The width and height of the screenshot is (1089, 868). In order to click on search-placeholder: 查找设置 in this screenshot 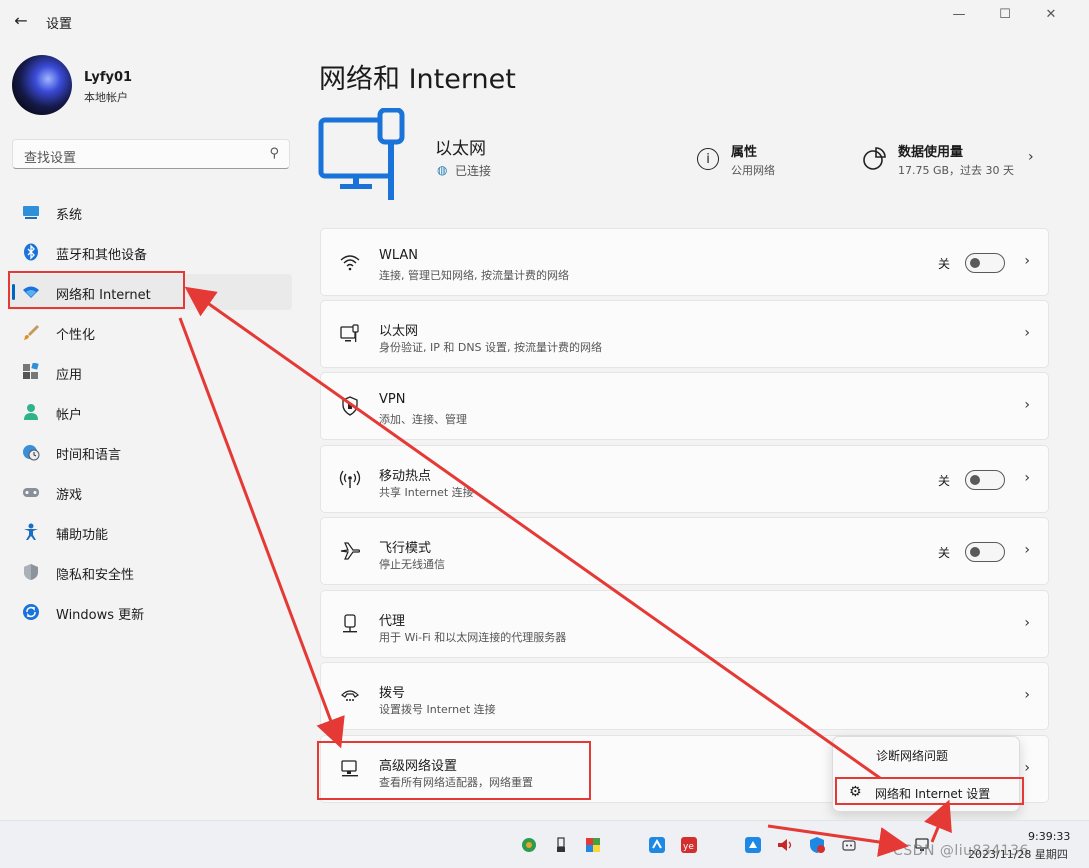, I will do `click(50, 158)`.